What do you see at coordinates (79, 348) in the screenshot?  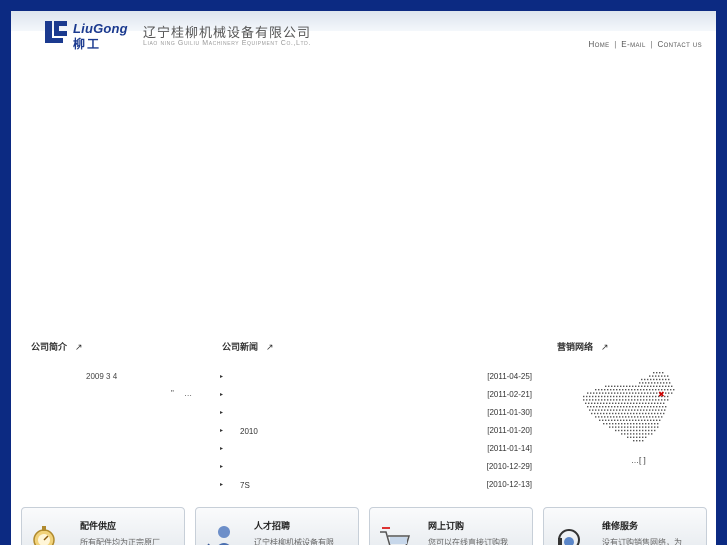 I see `intro-more-icon: ↗` at bounding box center [79, 348].